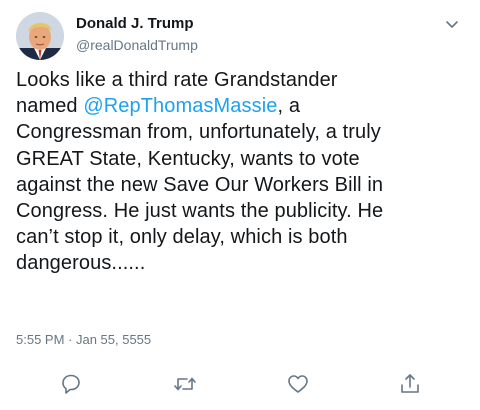  What do you see at coordinates (298, 384) in the screenshot?
I see `heart-icon` at bounding box center [298, 384].